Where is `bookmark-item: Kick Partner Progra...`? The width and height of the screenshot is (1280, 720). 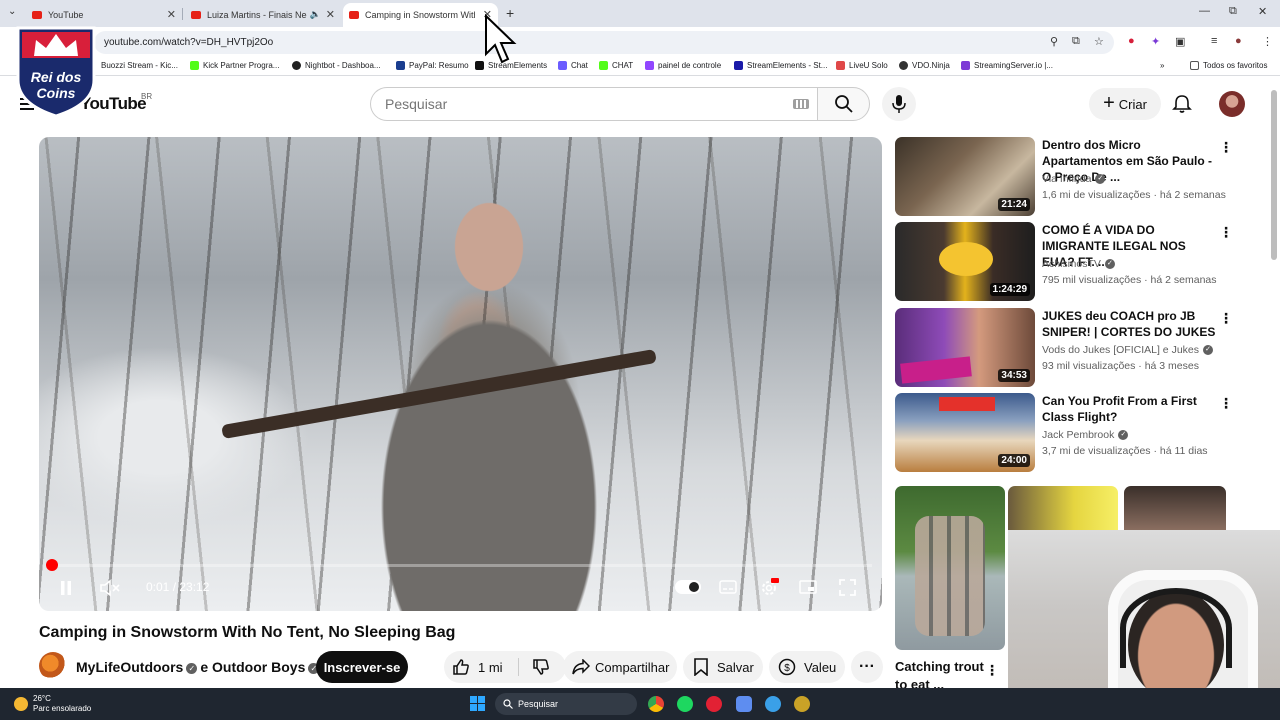 bookmark-item: Kick Partner Progra... is located at coordinates (234, 65).